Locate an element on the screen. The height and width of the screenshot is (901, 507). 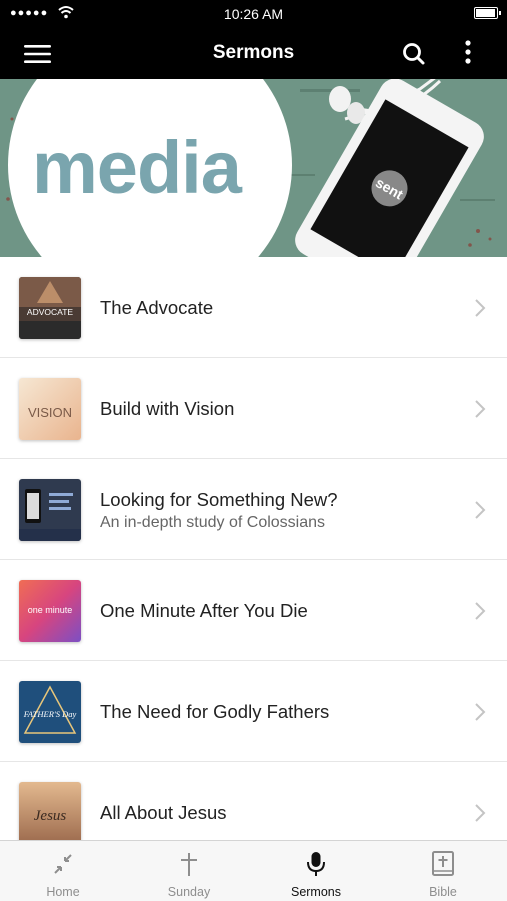
status-time: 10:26 AM is located at coordinates (253, 14).